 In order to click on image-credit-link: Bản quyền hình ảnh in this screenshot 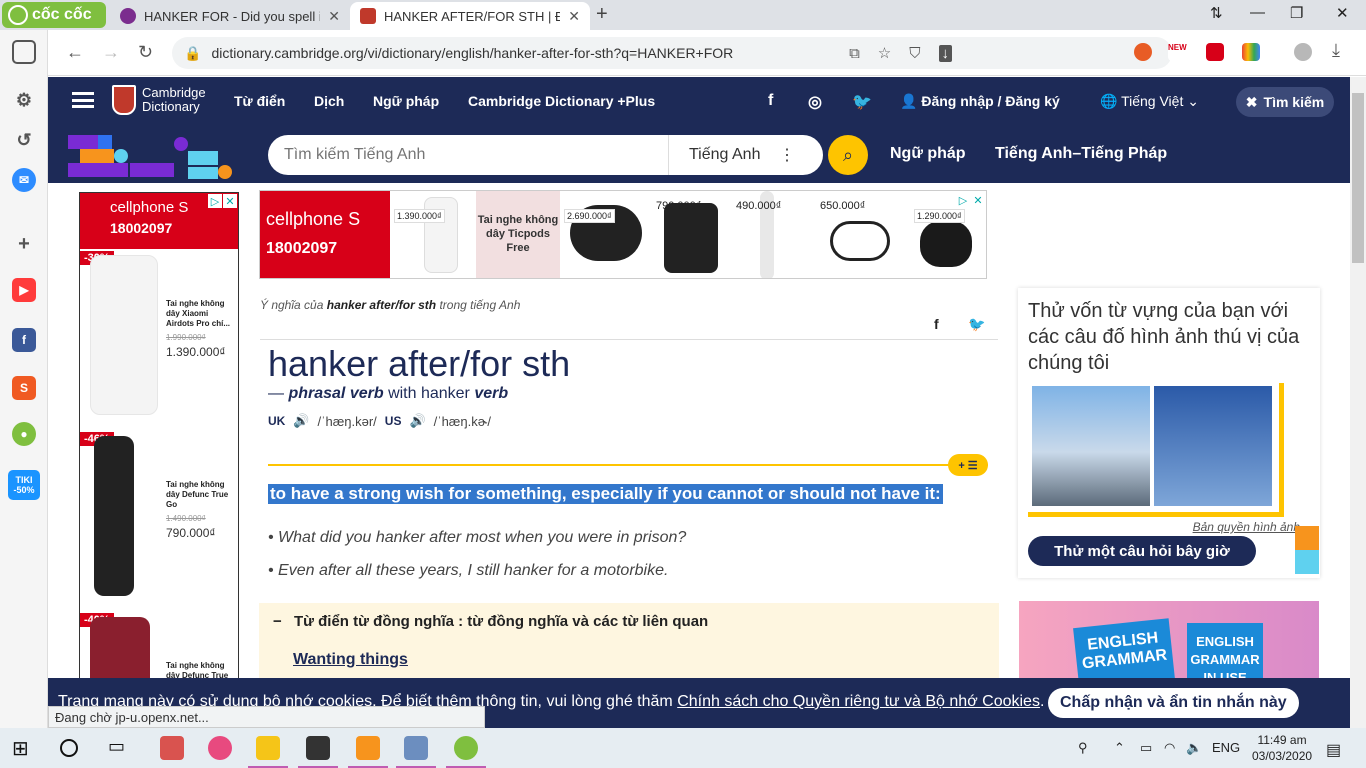, I will do `click(1246, 527)`.